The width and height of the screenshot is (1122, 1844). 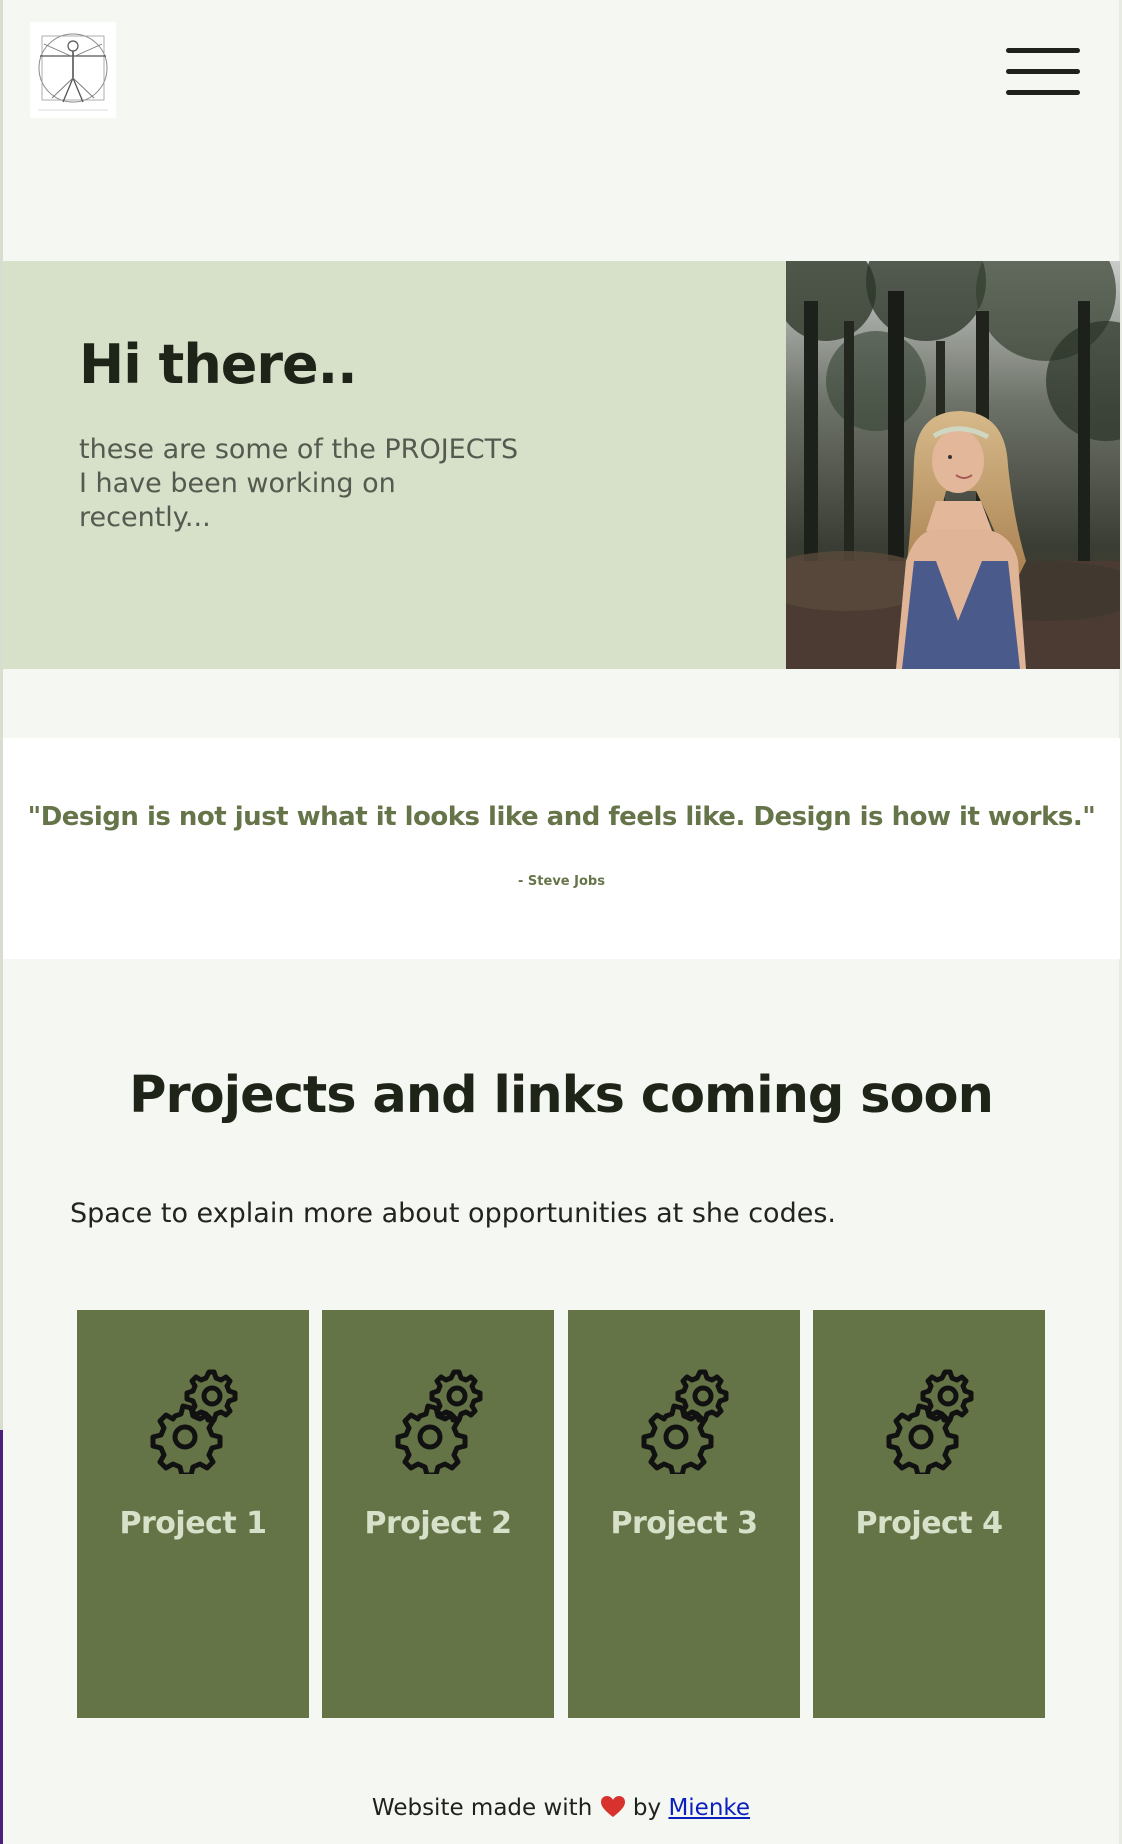 What do you see at coordinates (438, 1523) in the screenshot?
I see `project-card-label: Project 2` at bounding box center [438, 1523].